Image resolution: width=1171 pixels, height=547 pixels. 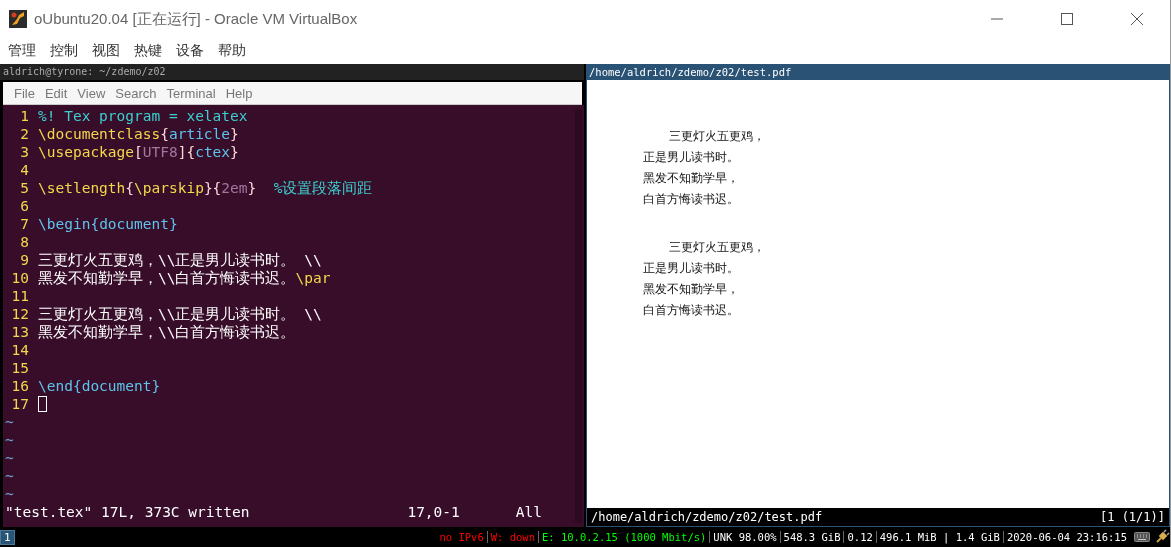 What do you see at coordinates (24, 188) in the screenshot?
I see `line-number: 5` at bounding box center [24, 188].